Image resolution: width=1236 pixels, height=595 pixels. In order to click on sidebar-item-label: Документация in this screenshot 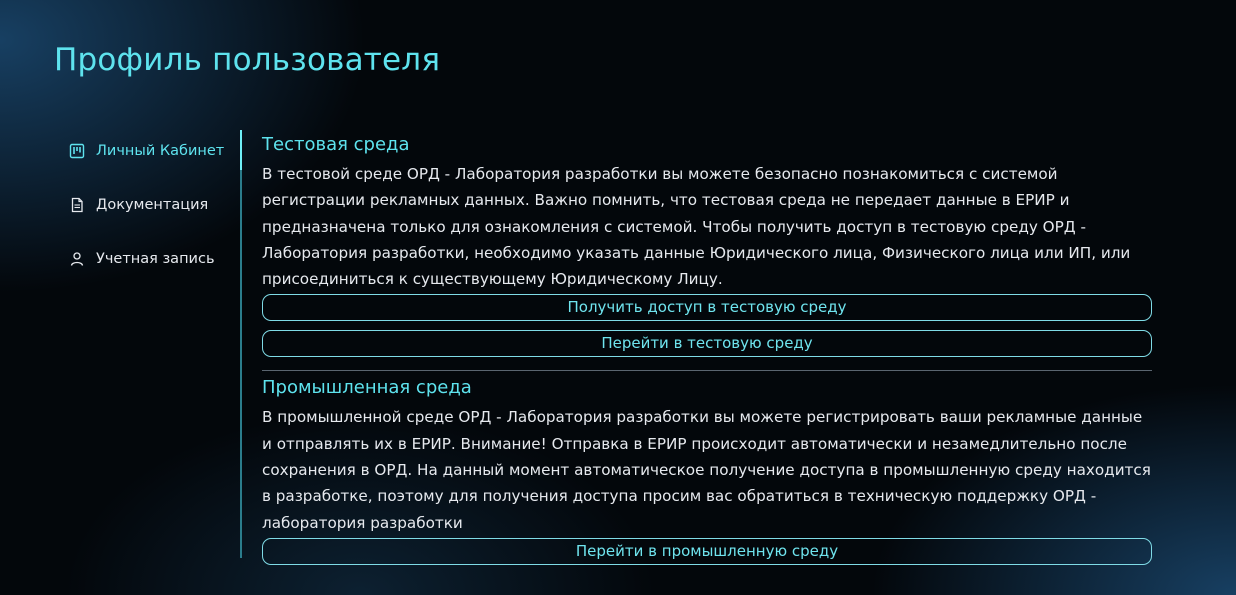, I will do `click(152, 205)`.